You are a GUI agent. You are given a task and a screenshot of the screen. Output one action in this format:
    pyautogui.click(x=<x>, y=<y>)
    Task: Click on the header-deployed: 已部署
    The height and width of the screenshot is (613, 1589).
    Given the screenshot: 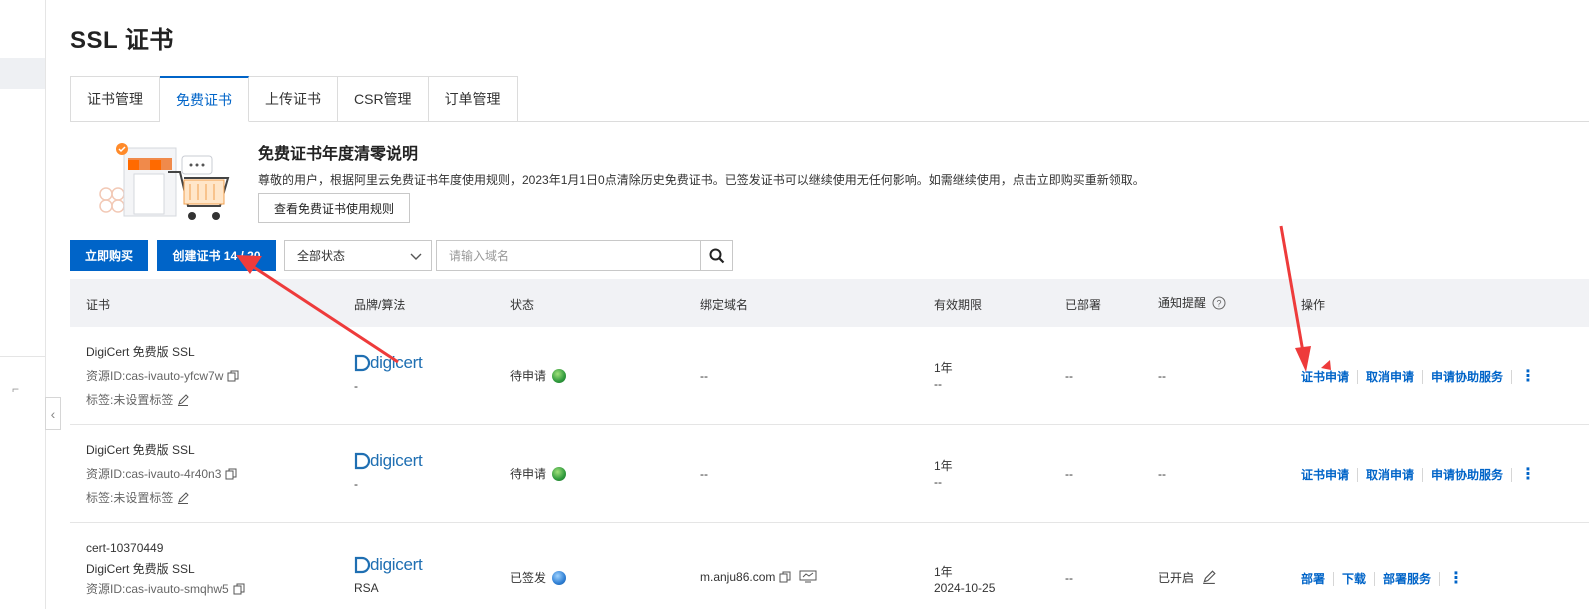 What is the action you would take?
    pyautogui.click(x=1083, y=305)
    